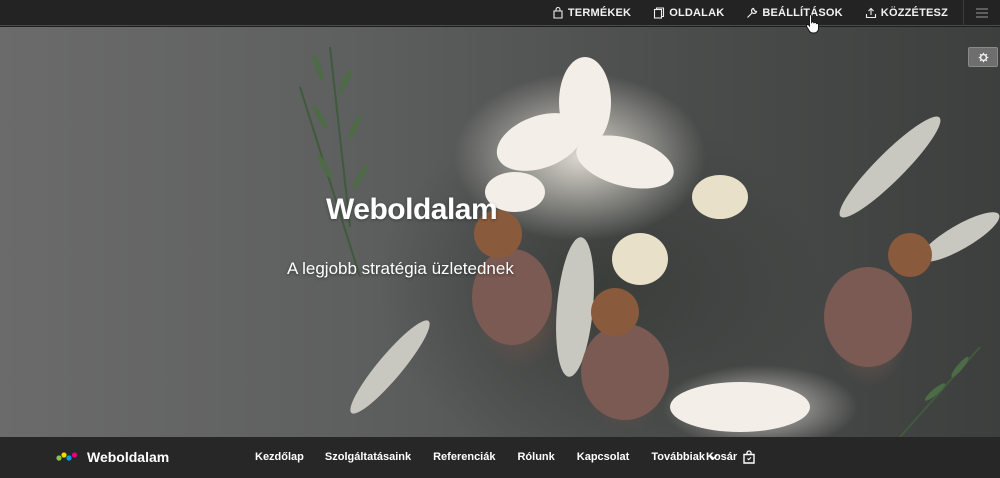 This screenshot has height=478, width=1000. I want to click on settings-menu-button: BEÁLLÍTÁSOK, so click(794, 13).